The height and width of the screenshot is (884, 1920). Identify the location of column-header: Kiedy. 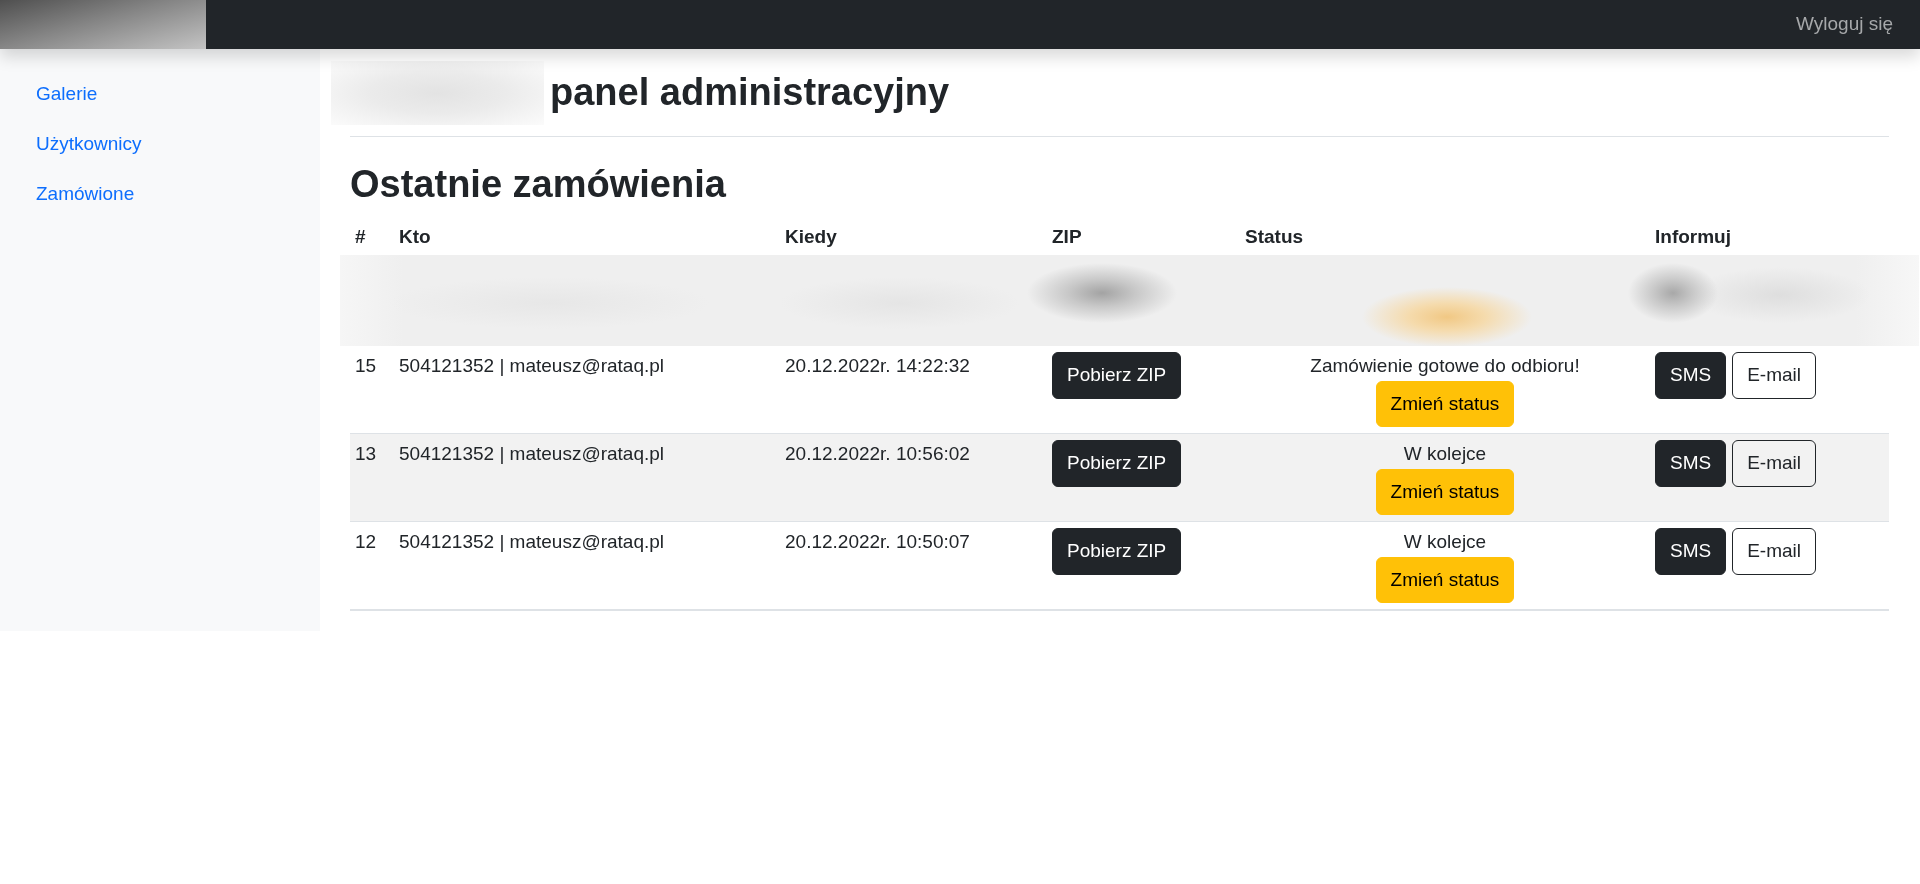
(913, 237).